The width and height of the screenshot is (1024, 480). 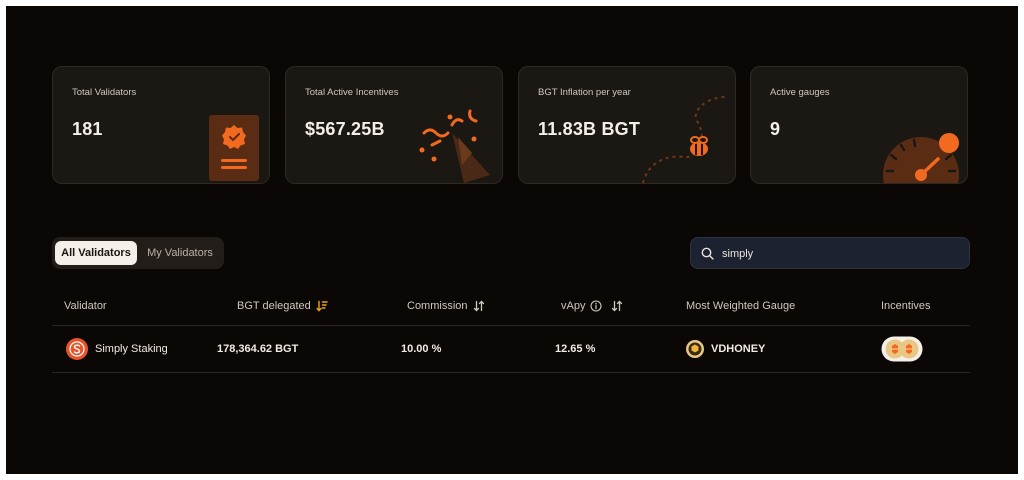 I want to click on search-icon, so click(x=707, y=253).